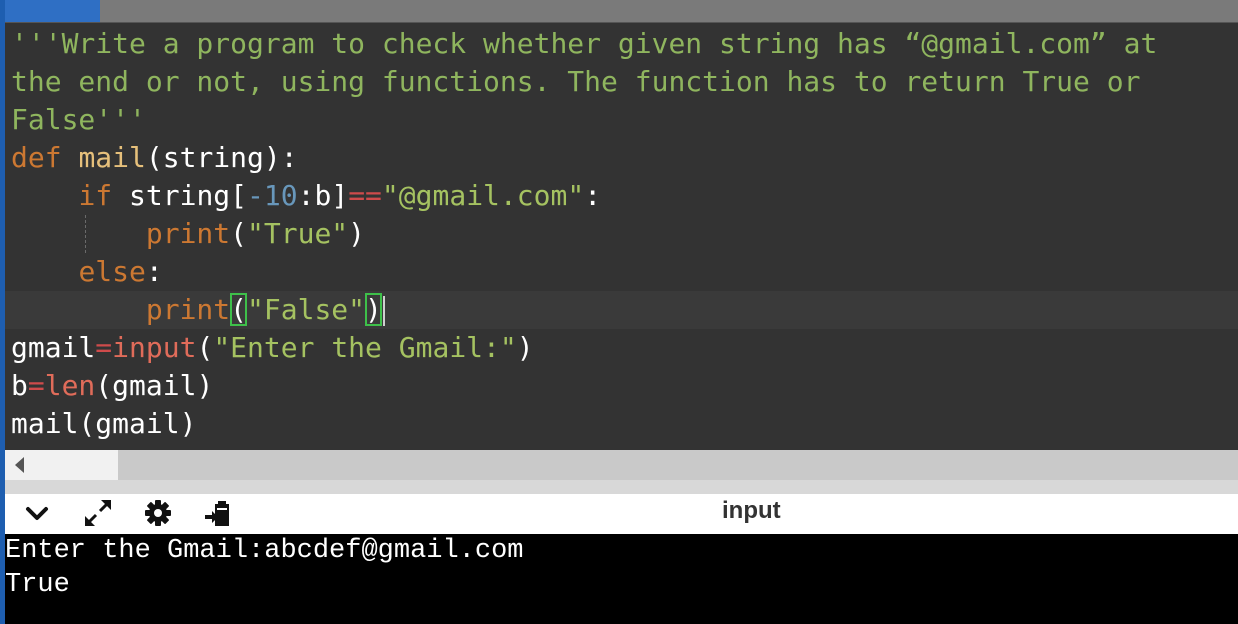 The height and width of the screenshot is (624, 1238). Describe the element at coordinates (621, 579) in the screenshot. I see `console-output: Enter the Gmail:abcdef@gmail.com True` at that location.